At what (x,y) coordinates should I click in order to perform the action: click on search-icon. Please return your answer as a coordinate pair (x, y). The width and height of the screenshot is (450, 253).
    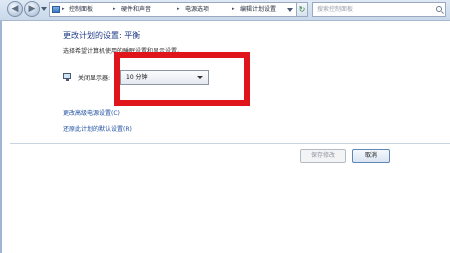
    Looking at the image, I should click on (439, 9).